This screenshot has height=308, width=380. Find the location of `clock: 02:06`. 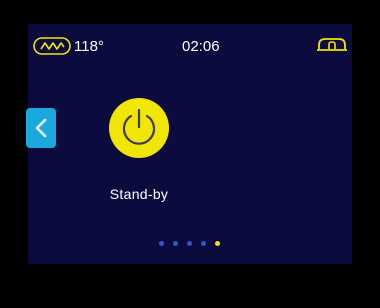

clock: 02:06 is located at coordinates (201, 46).